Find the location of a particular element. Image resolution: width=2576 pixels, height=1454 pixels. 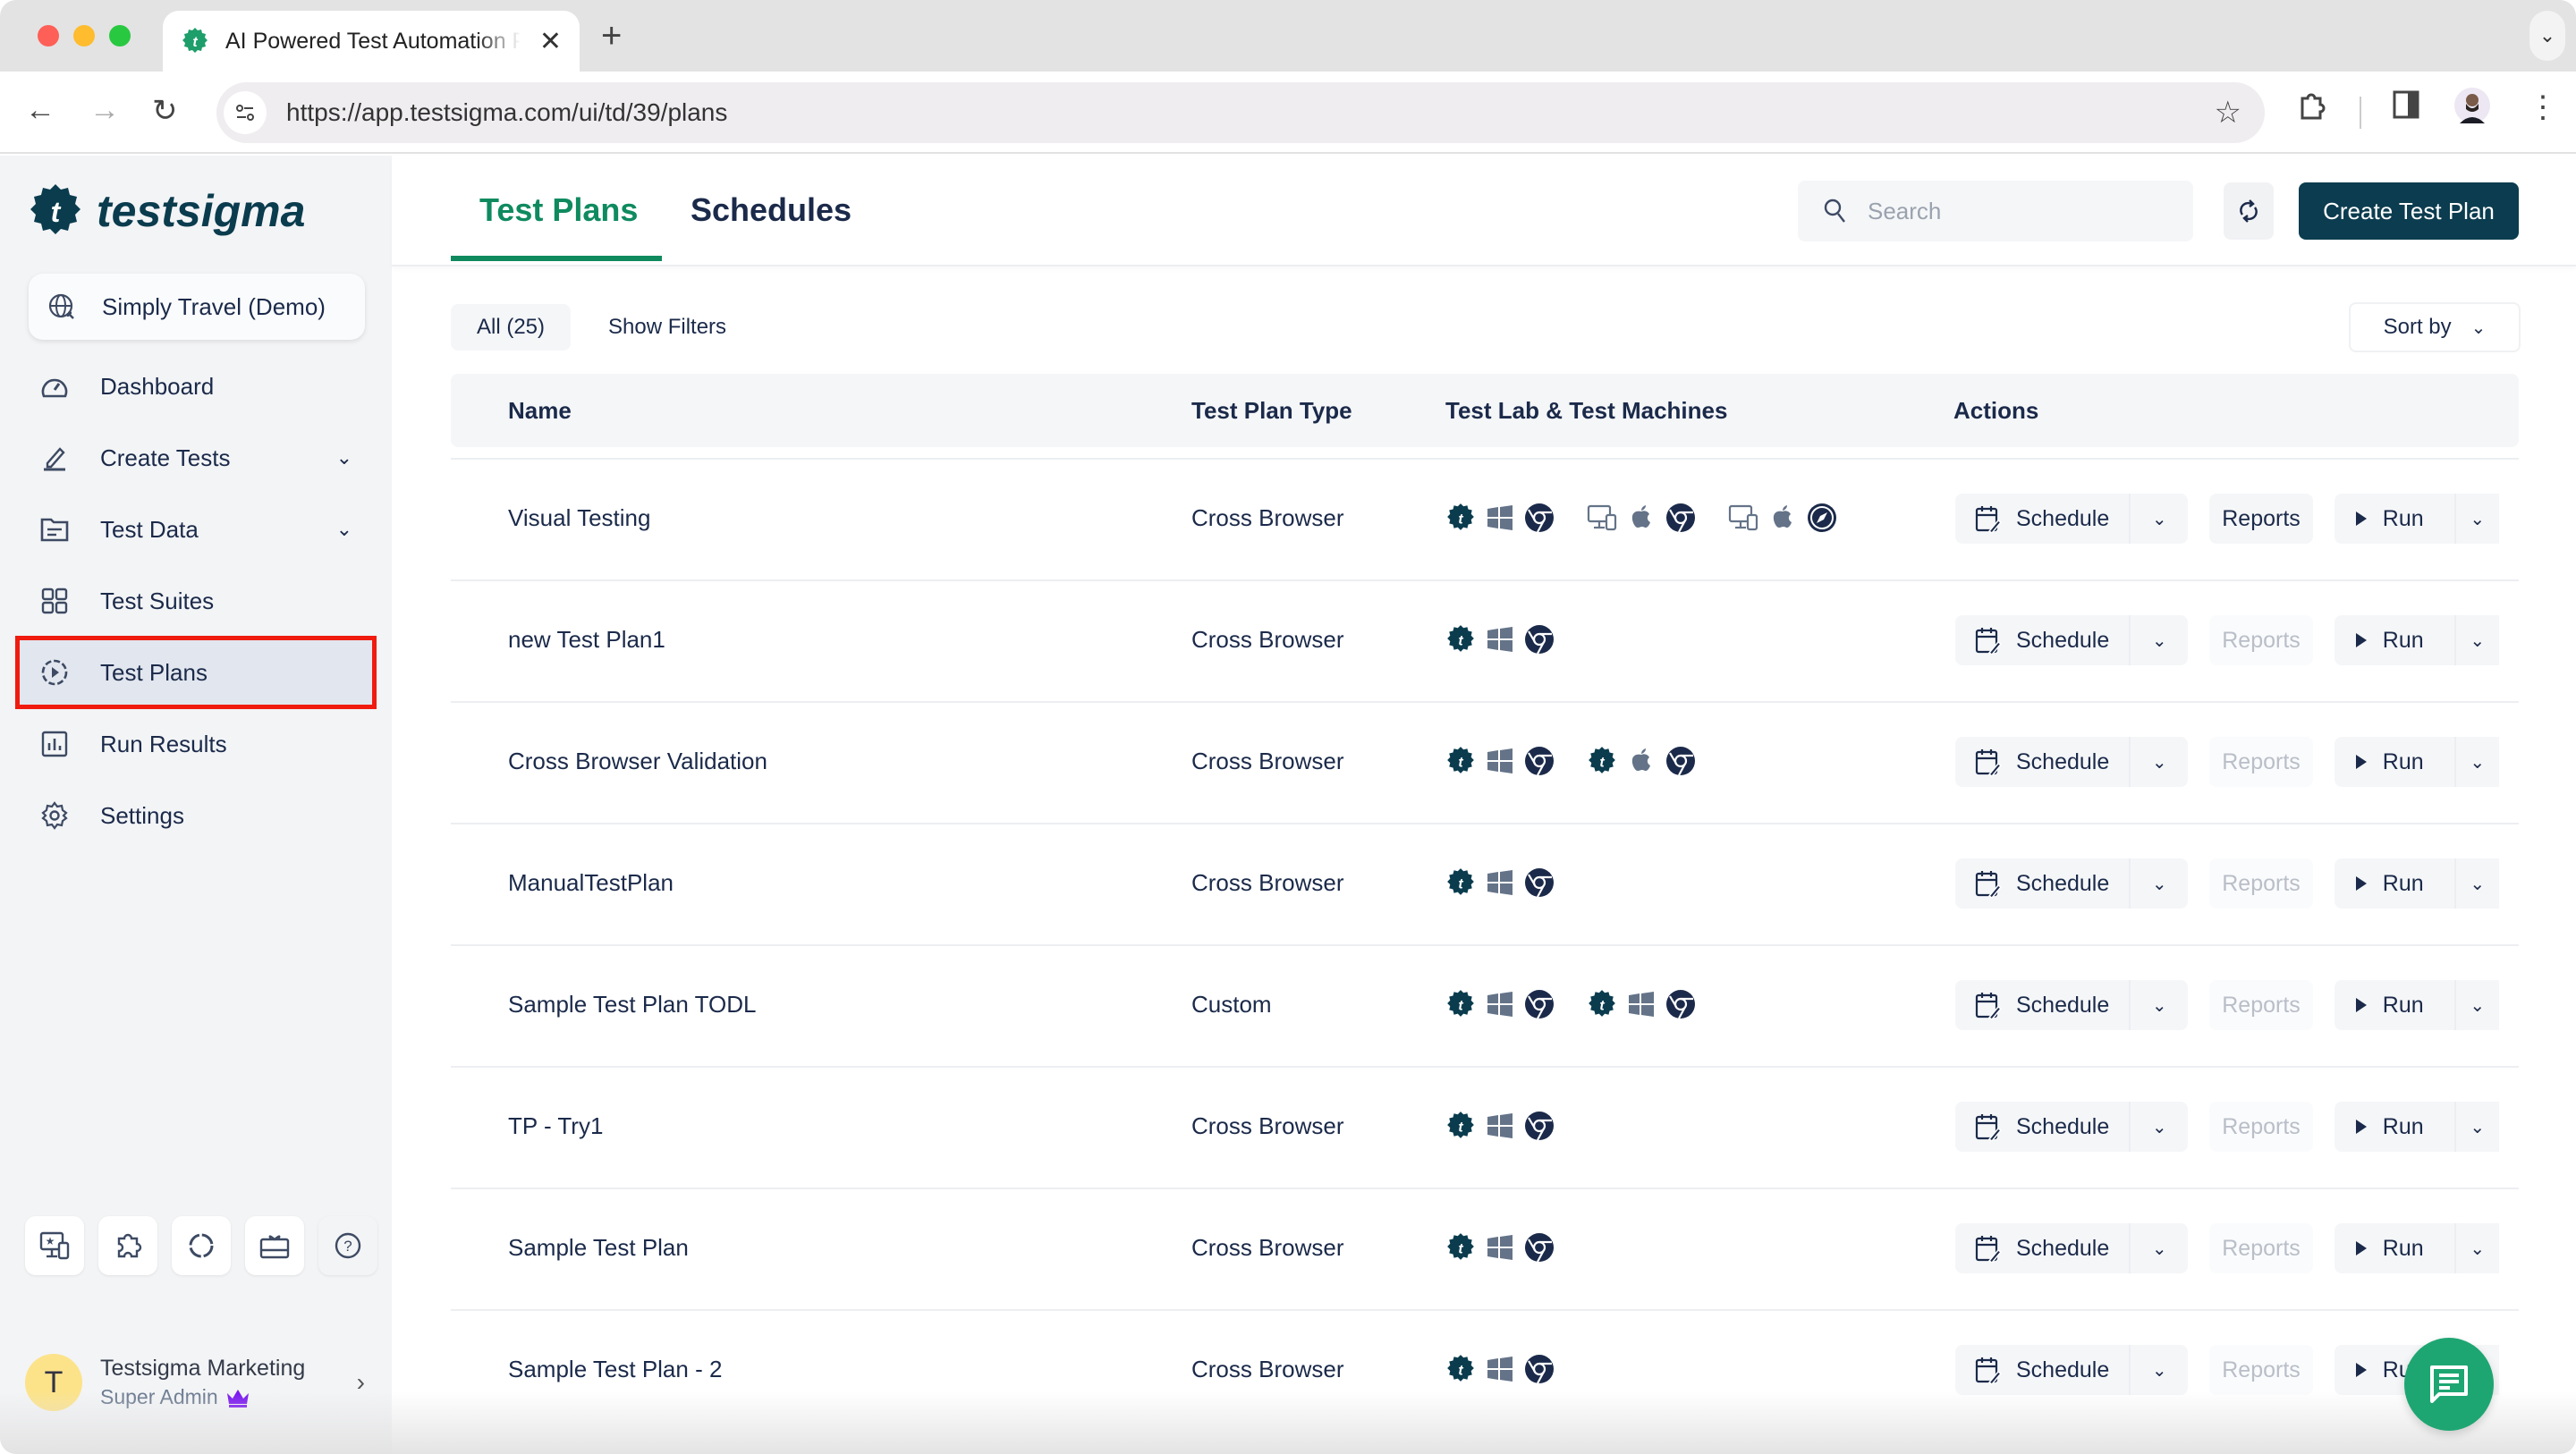

plan-name: new Test Plan1 is located at coordinates (586, 640).